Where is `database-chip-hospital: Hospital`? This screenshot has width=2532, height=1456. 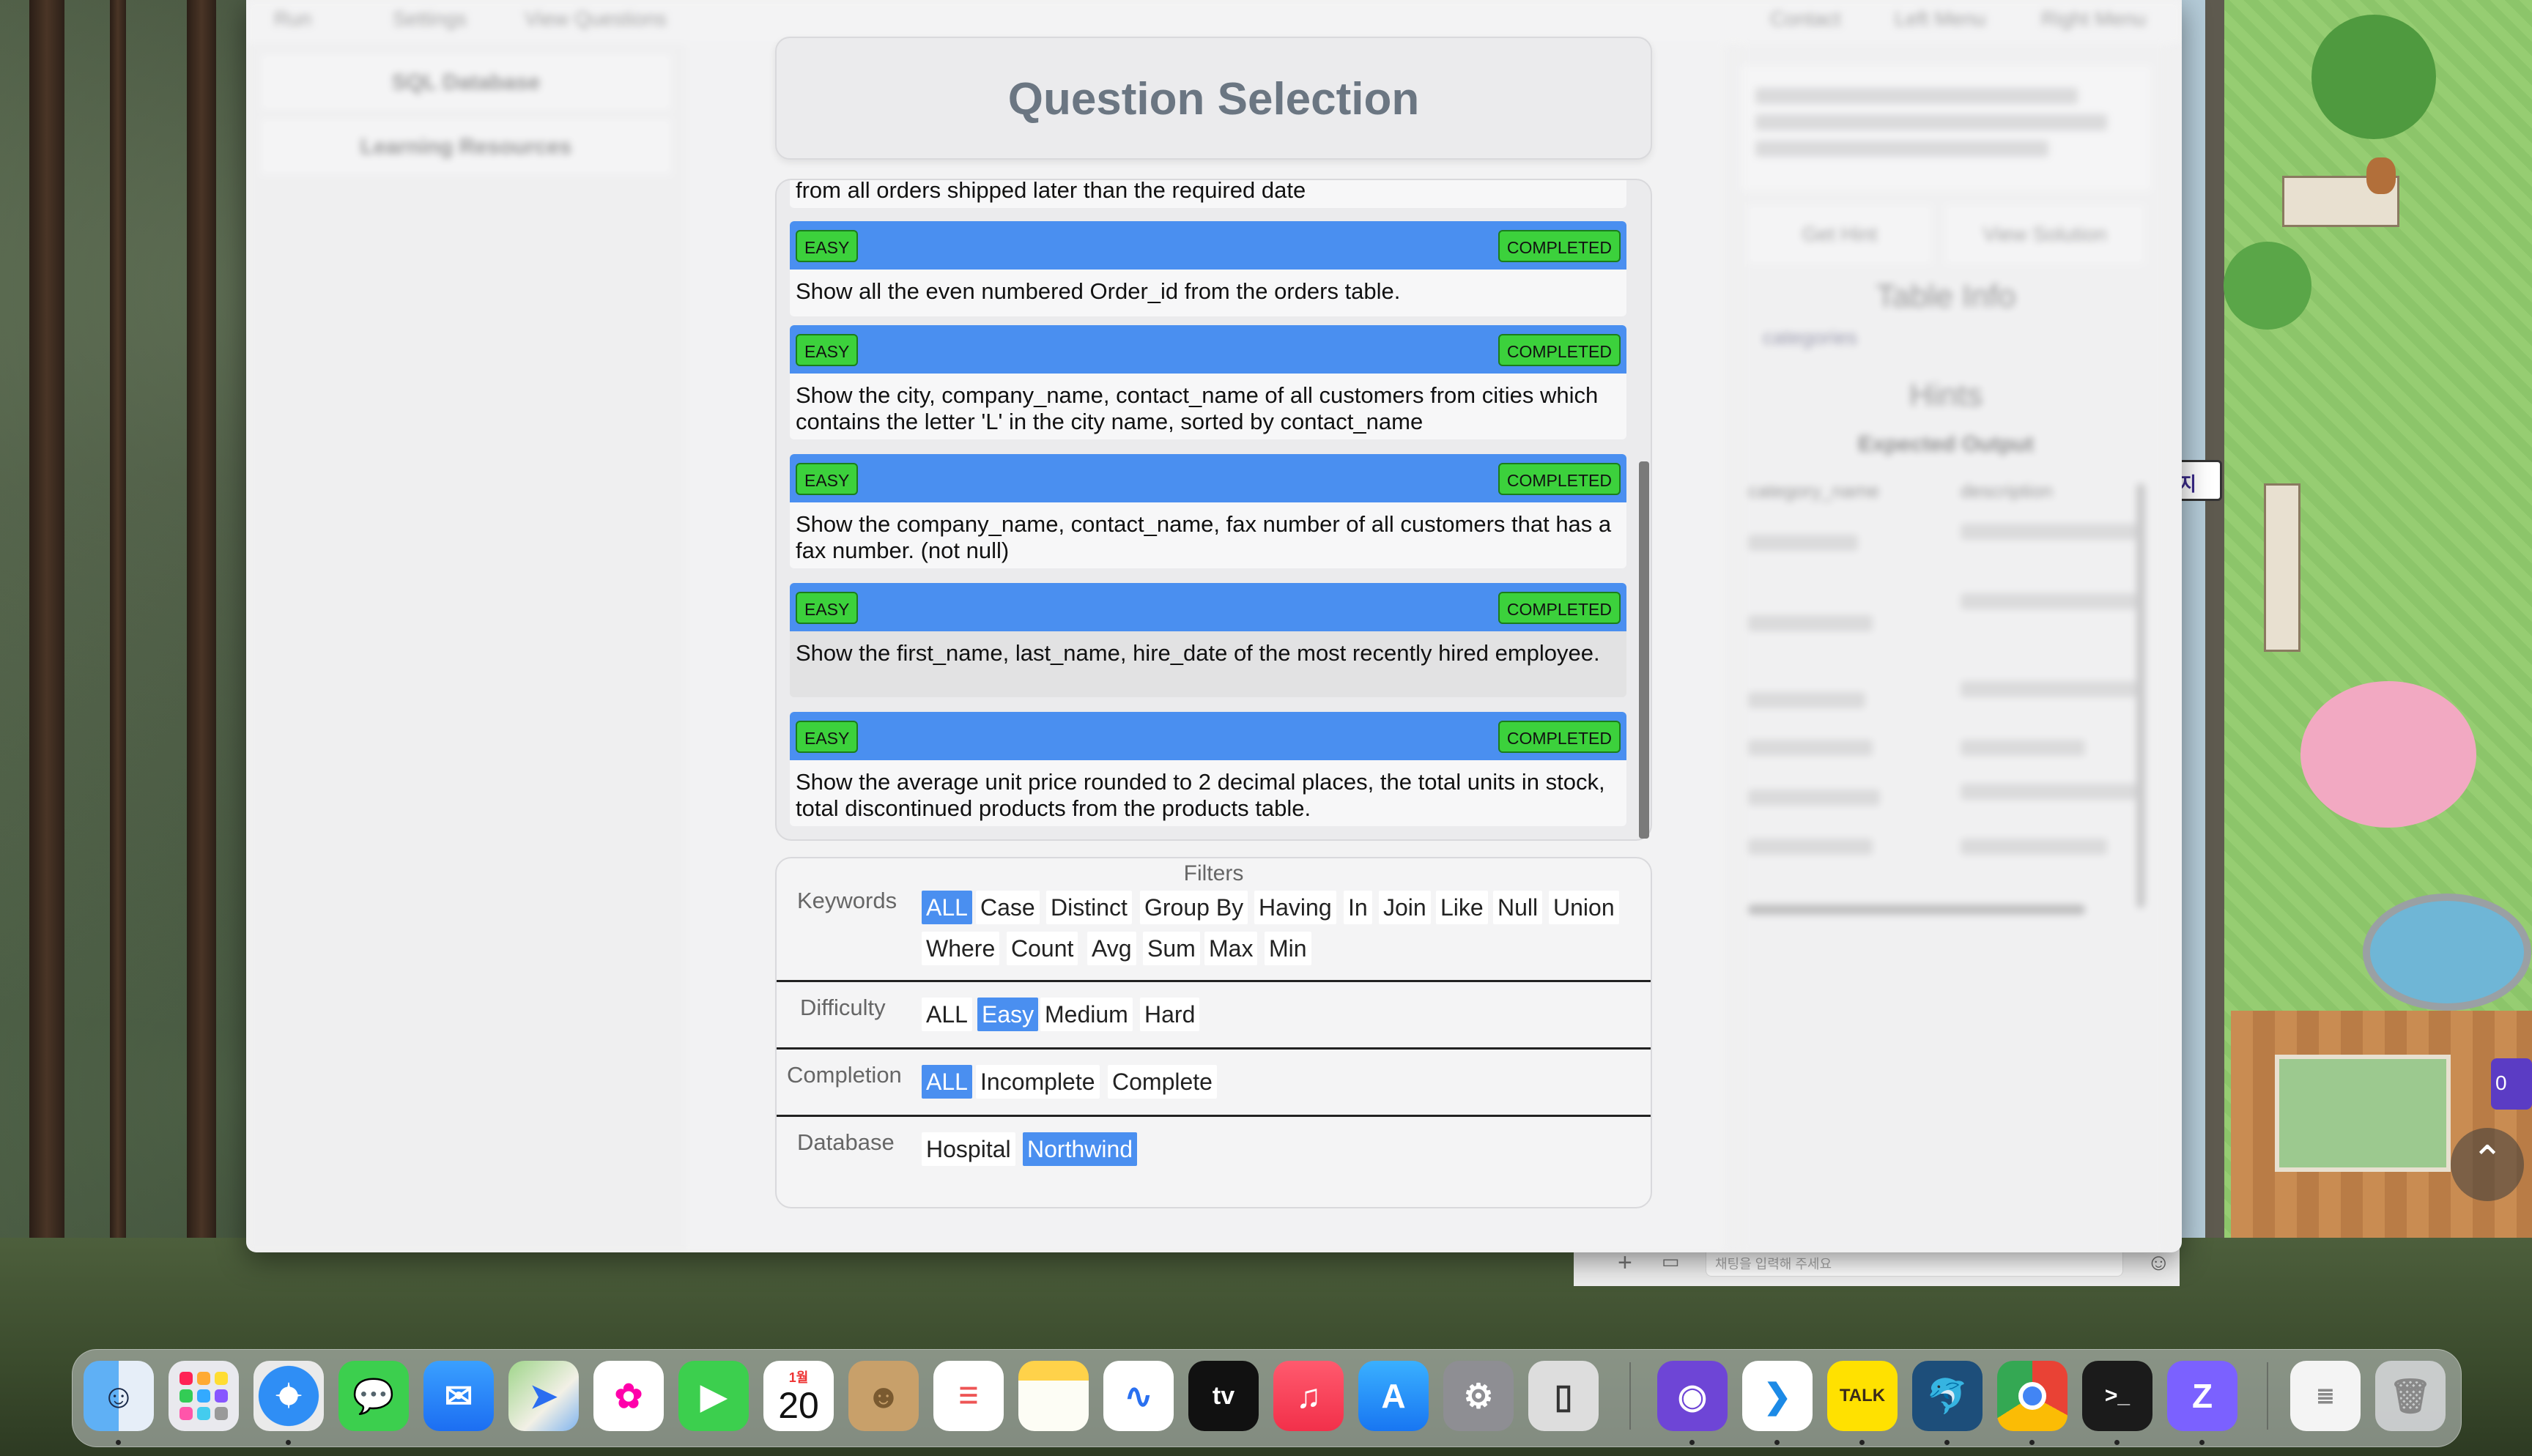
database-chip-hospital: Hospital is located at coordinates (968, 1149).